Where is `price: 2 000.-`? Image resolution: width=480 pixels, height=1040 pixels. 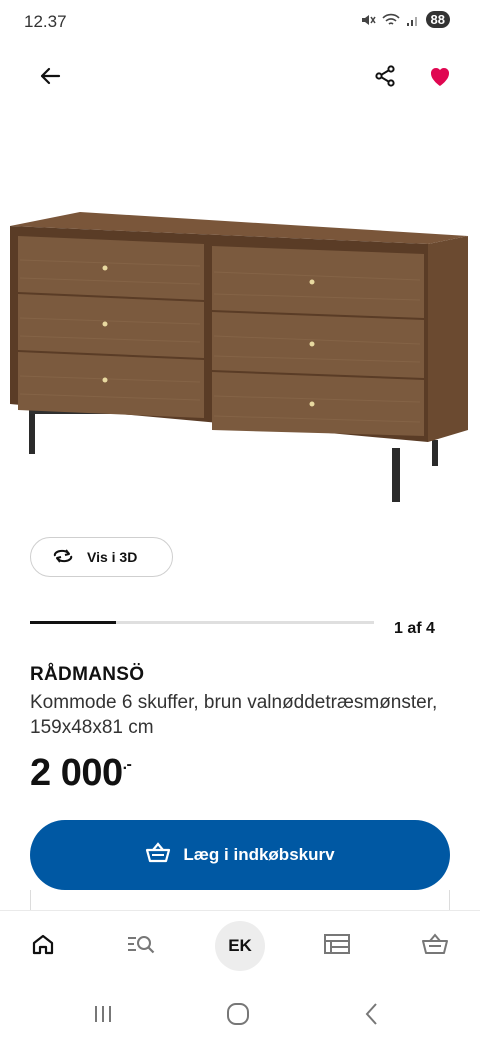
price: 2 000.- is located at coordinates (81, 773).